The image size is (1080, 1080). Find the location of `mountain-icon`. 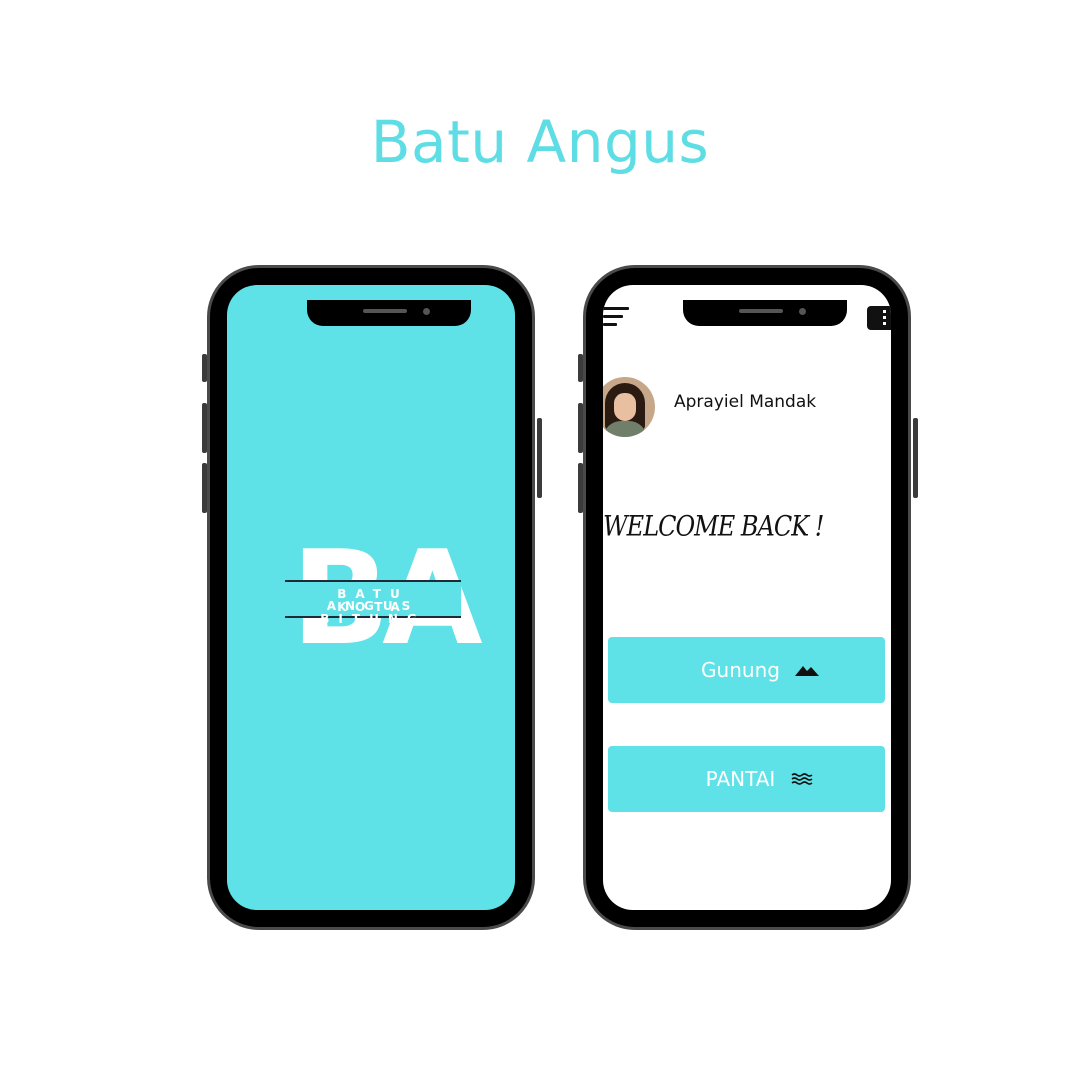

mountain-icon is located at coordinates (806, 671).